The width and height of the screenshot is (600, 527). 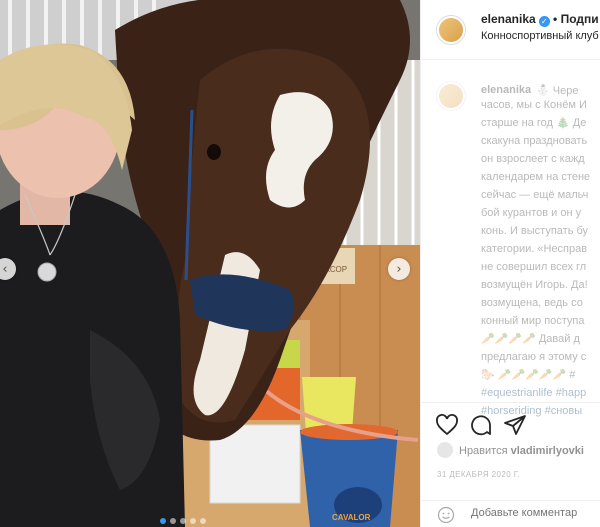 I want to click on caption-line: конь. И выступать бу, so click(x=535, y=231).